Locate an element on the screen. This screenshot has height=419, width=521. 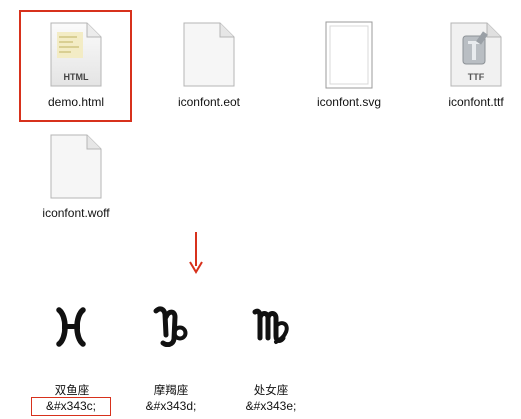
svg-file-icon is located at coordinates (349, 55).